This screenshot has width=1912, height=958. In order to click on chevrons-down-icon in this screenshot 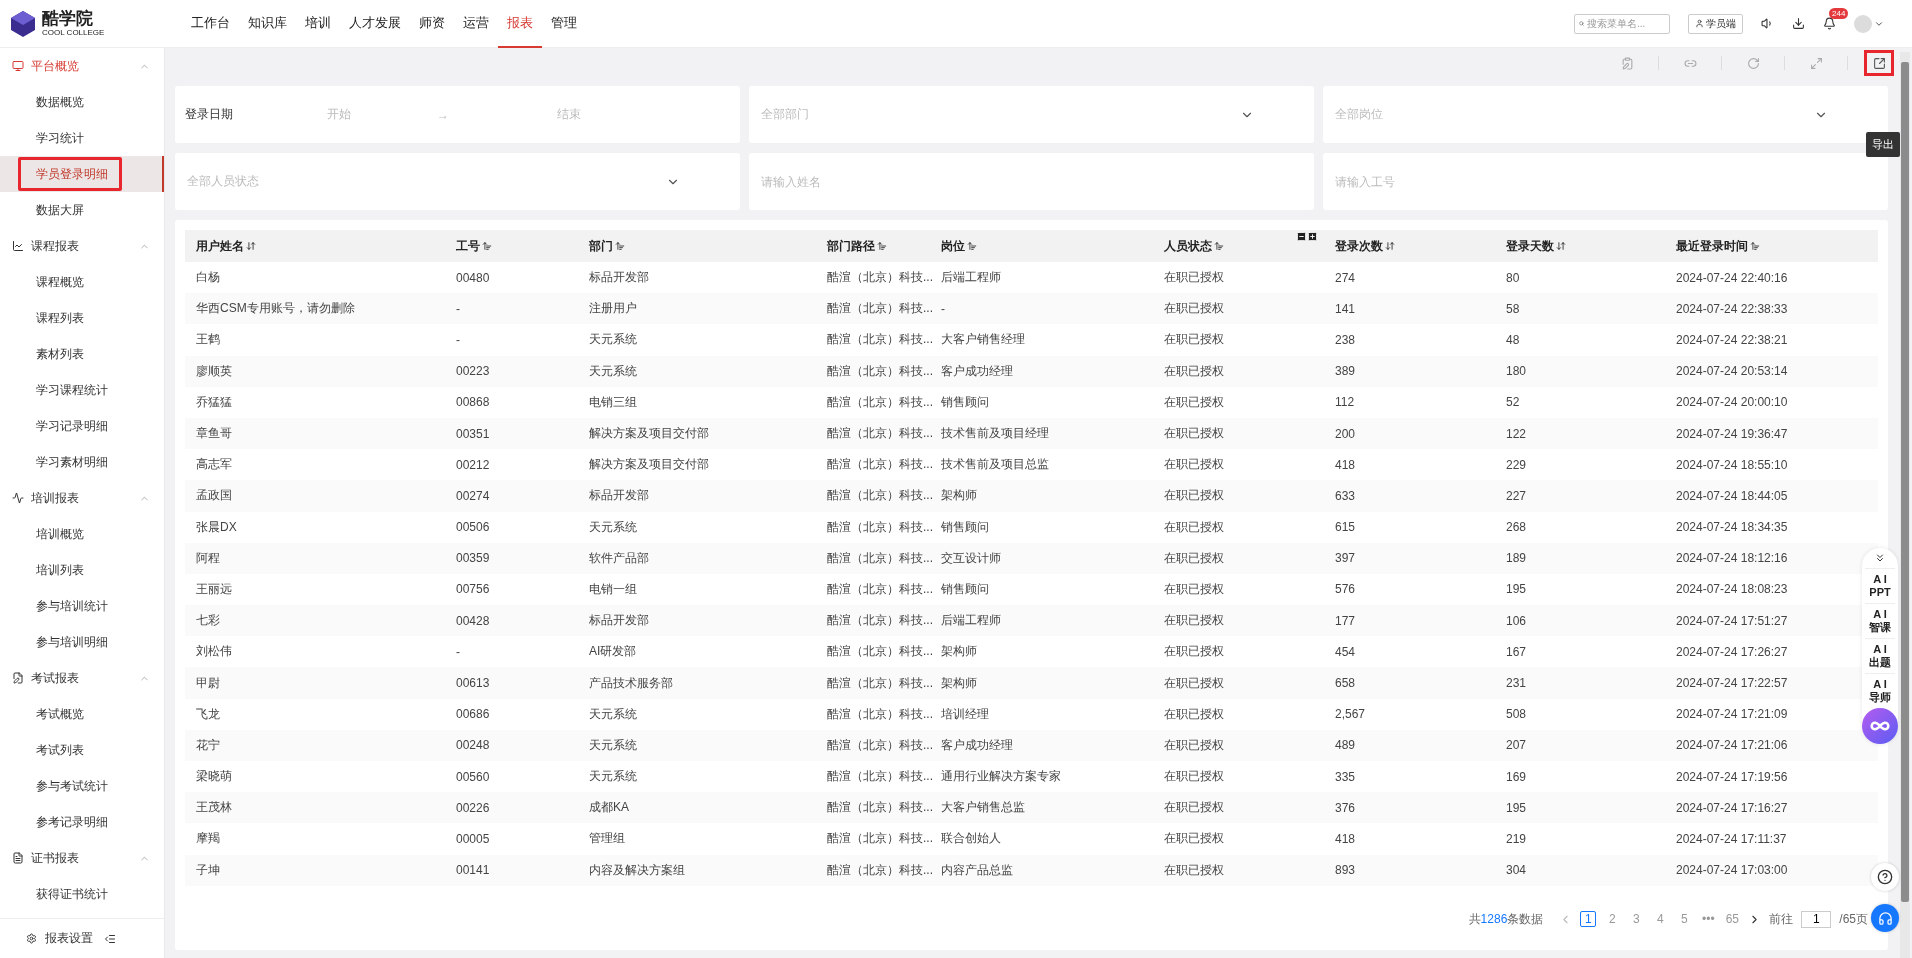, I will do `click(1880, 558)`.